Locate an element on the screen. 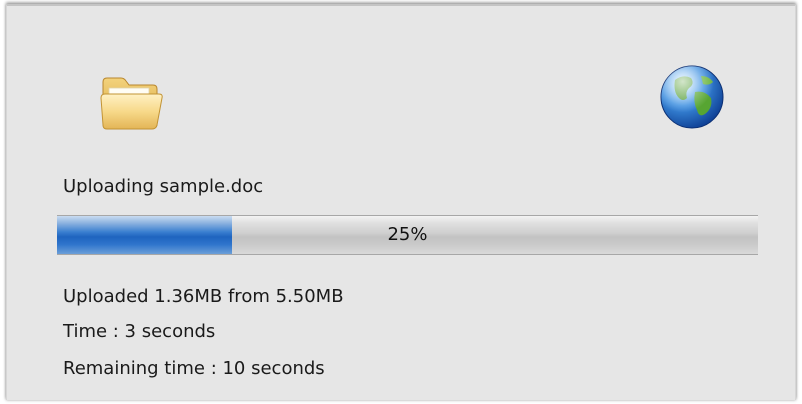 This screenshot has height=404, width=802. uploaded-size-text: Uploaded 1.36MB from 5.50MB is located at coordinates (203, 296).